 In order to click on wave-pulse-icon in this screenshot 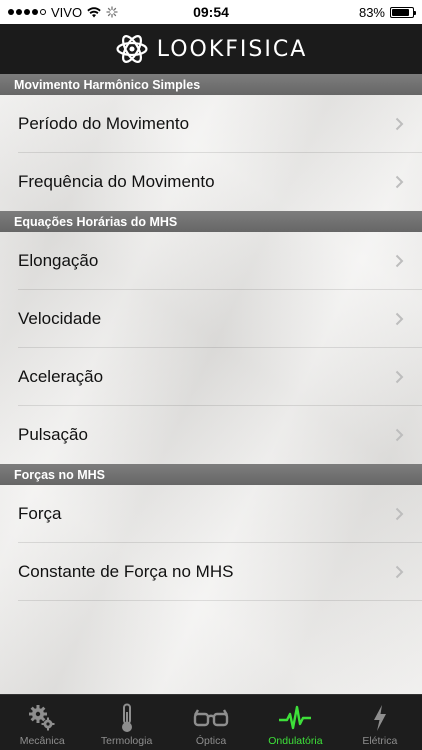, I will do `click(295, 718)`.